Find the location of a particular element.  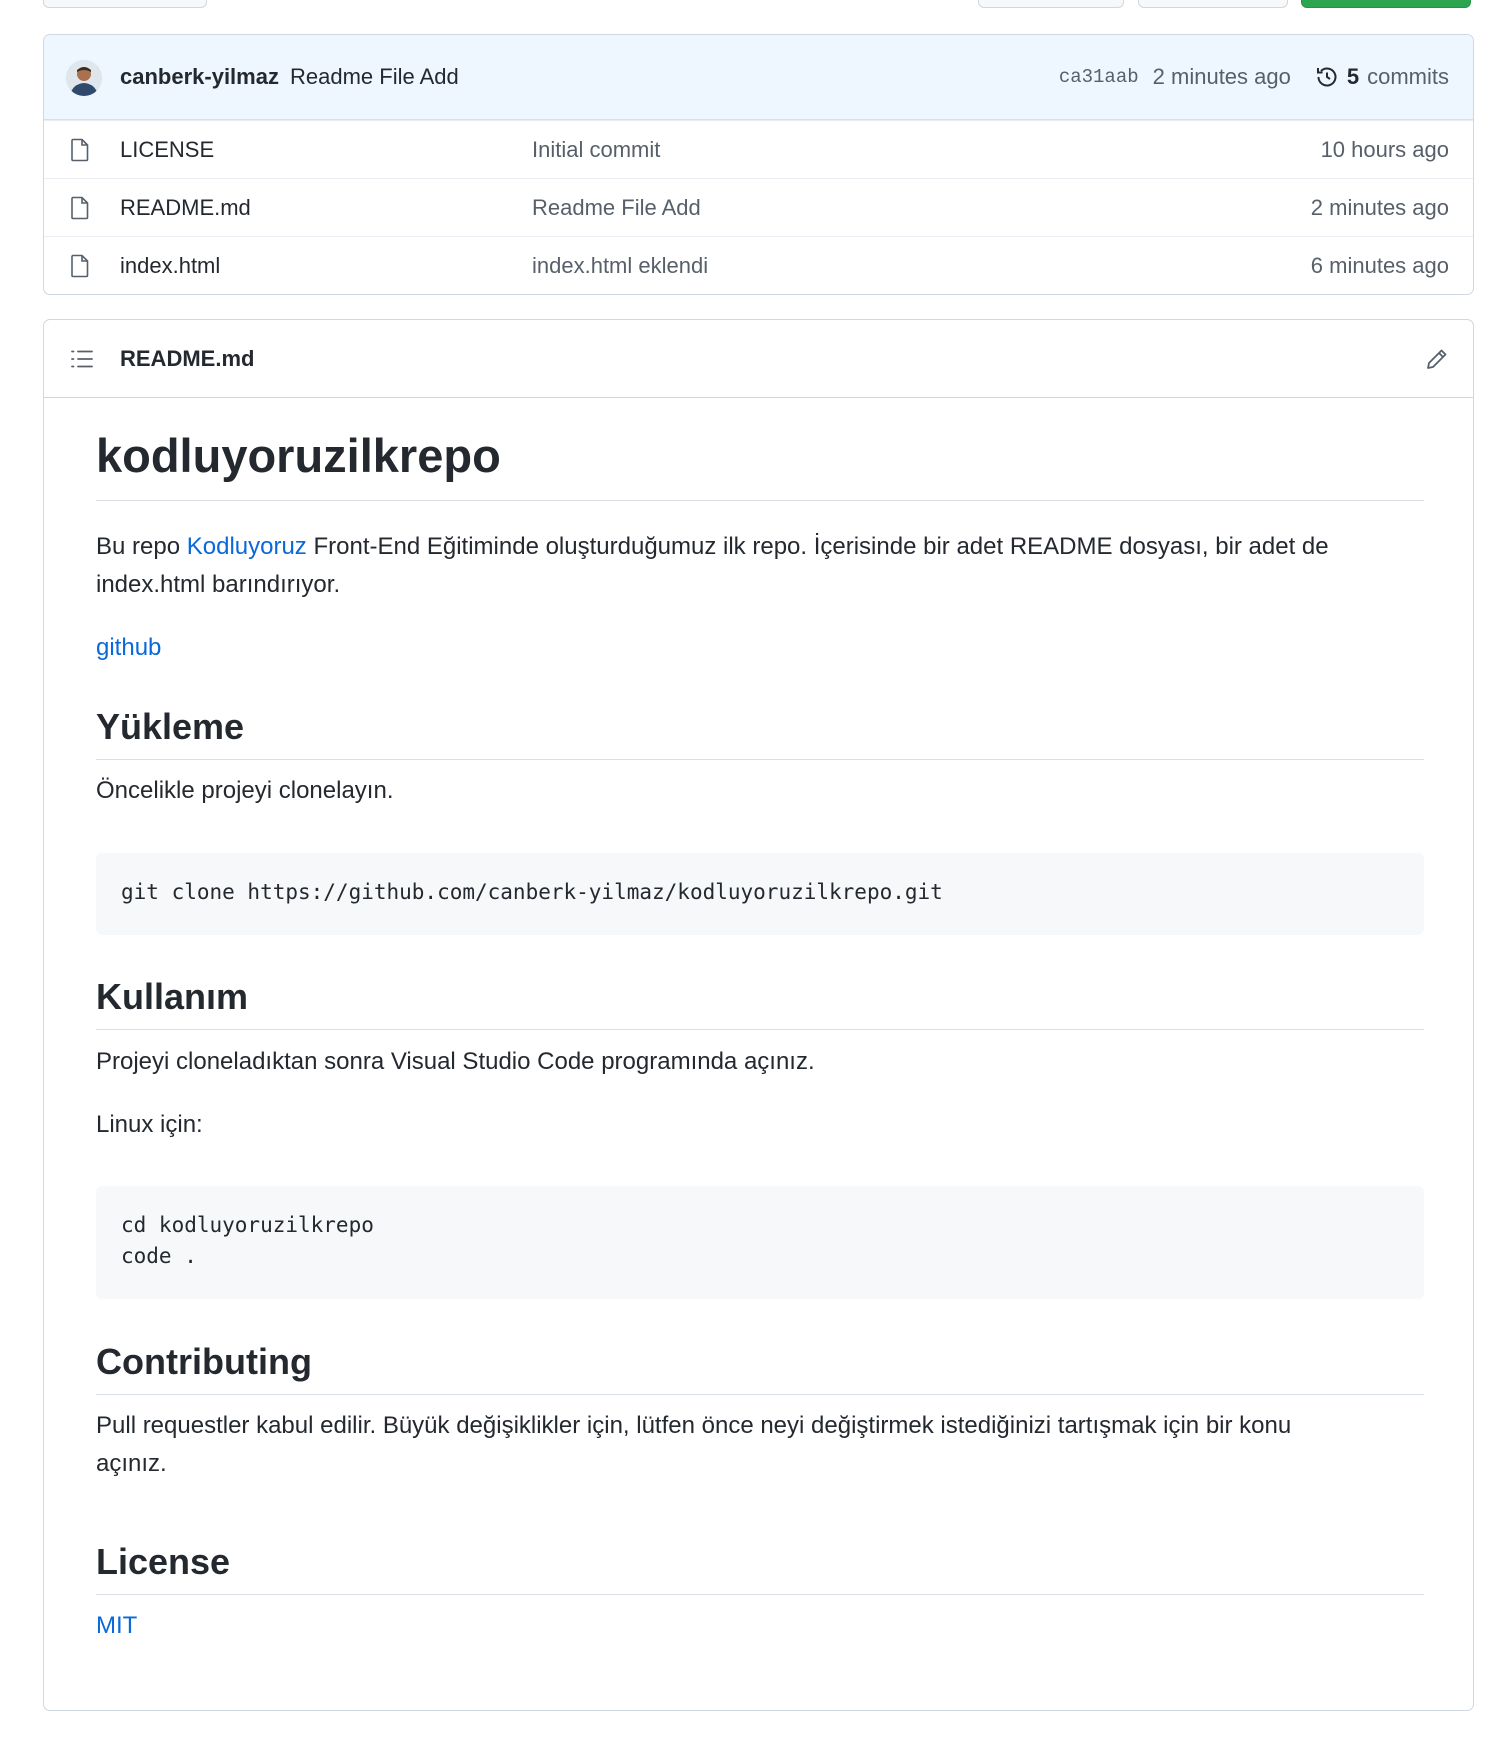

commit-message-link: Readme File Add is located at coordinates (374, 77).